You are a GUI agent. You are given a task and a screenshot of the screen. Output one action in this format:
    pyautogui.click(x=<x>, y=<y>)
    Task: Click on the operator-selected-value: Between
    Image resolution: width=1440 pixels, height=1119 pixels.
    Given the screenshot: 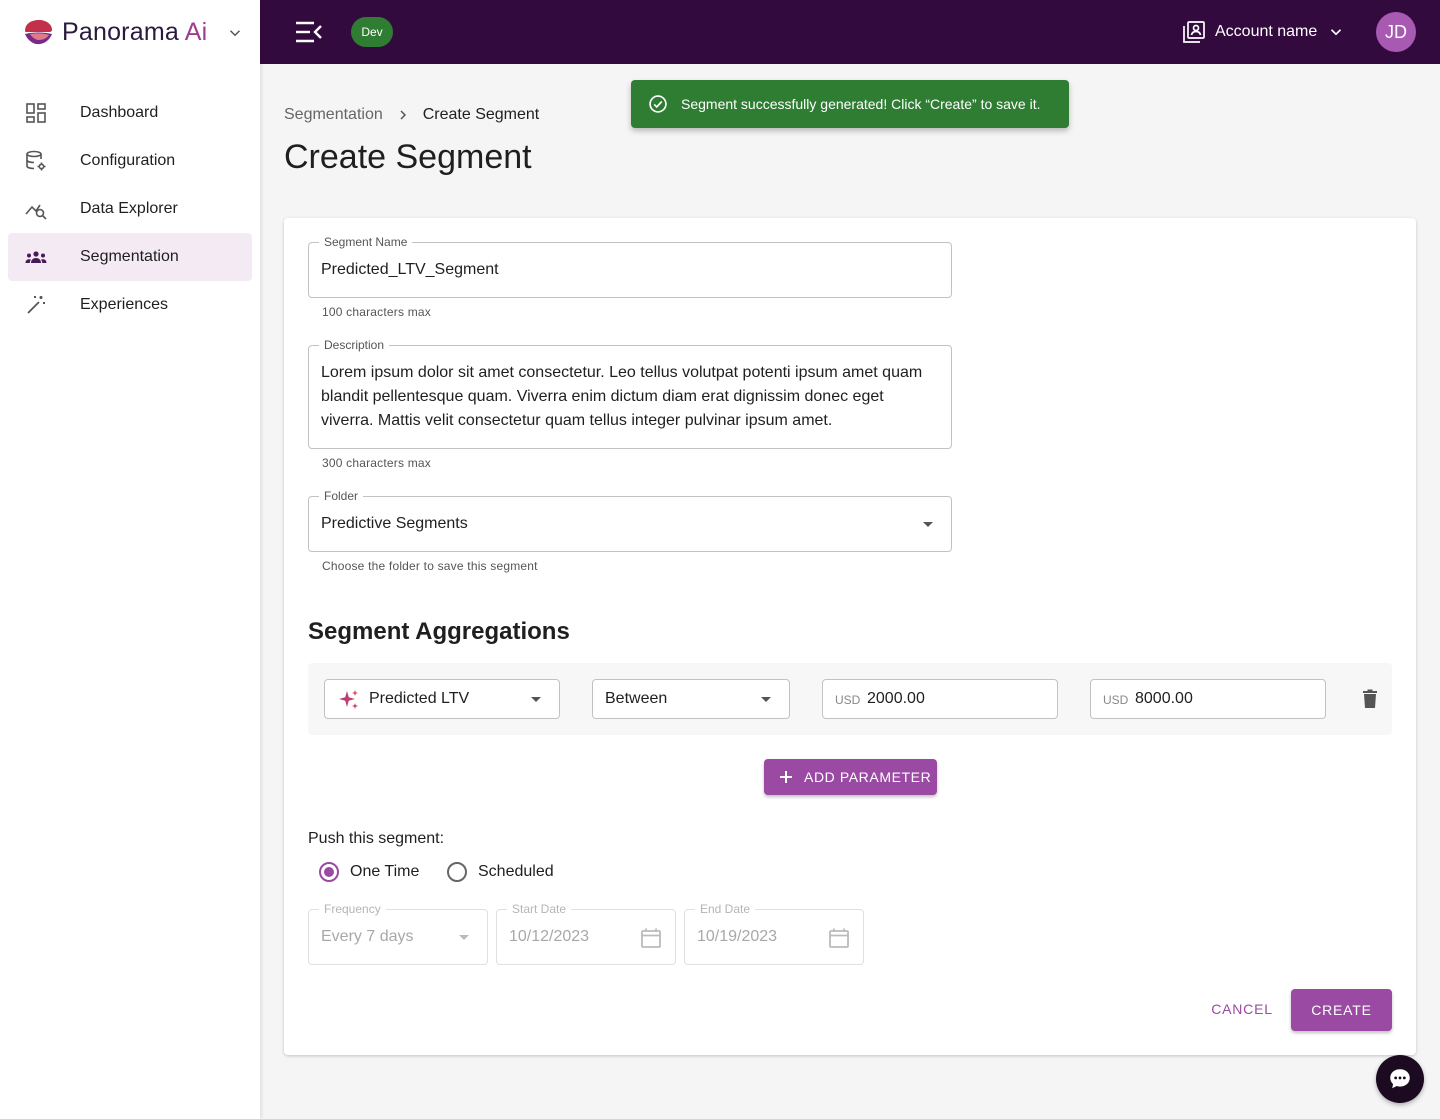 What is the action you would take?
    pyautogui.click(x=636, y=698)
    